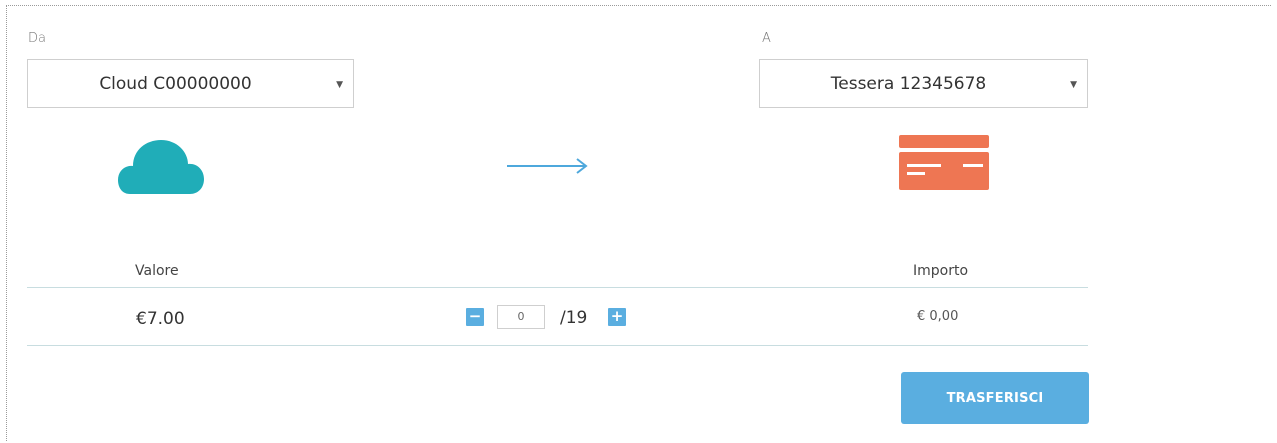 The width and height of the screenshot is (1277, 443). What do you see at coordinates (938, 316) in the screenshot?
I see `row-amount: € 0,00` at bounding box center [938, 316].